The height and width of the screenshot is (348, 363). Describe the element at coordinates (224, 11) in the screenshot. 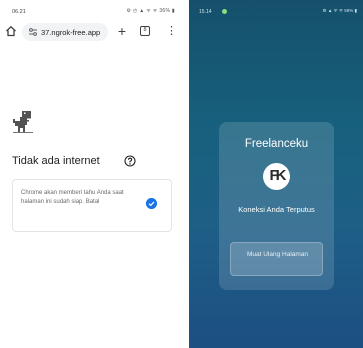

I see `notification-dot-icon` at that location.